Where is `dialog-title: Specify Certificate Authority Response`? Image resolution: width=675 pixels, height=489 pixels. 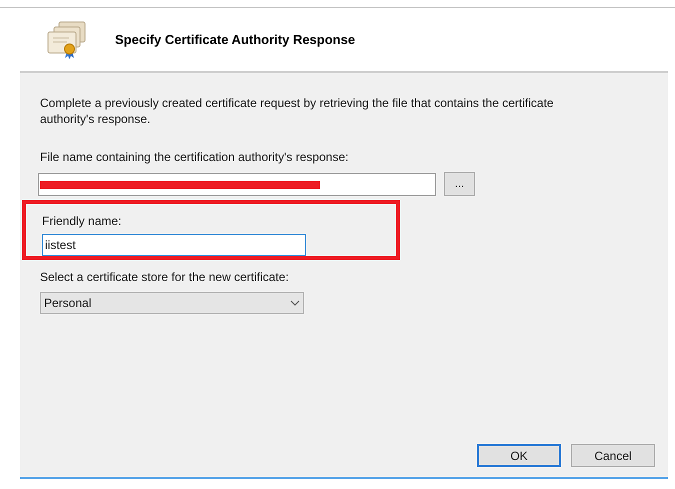 dialog-title: Specify Certificate Authority Response is located at coordinates (235, 39).